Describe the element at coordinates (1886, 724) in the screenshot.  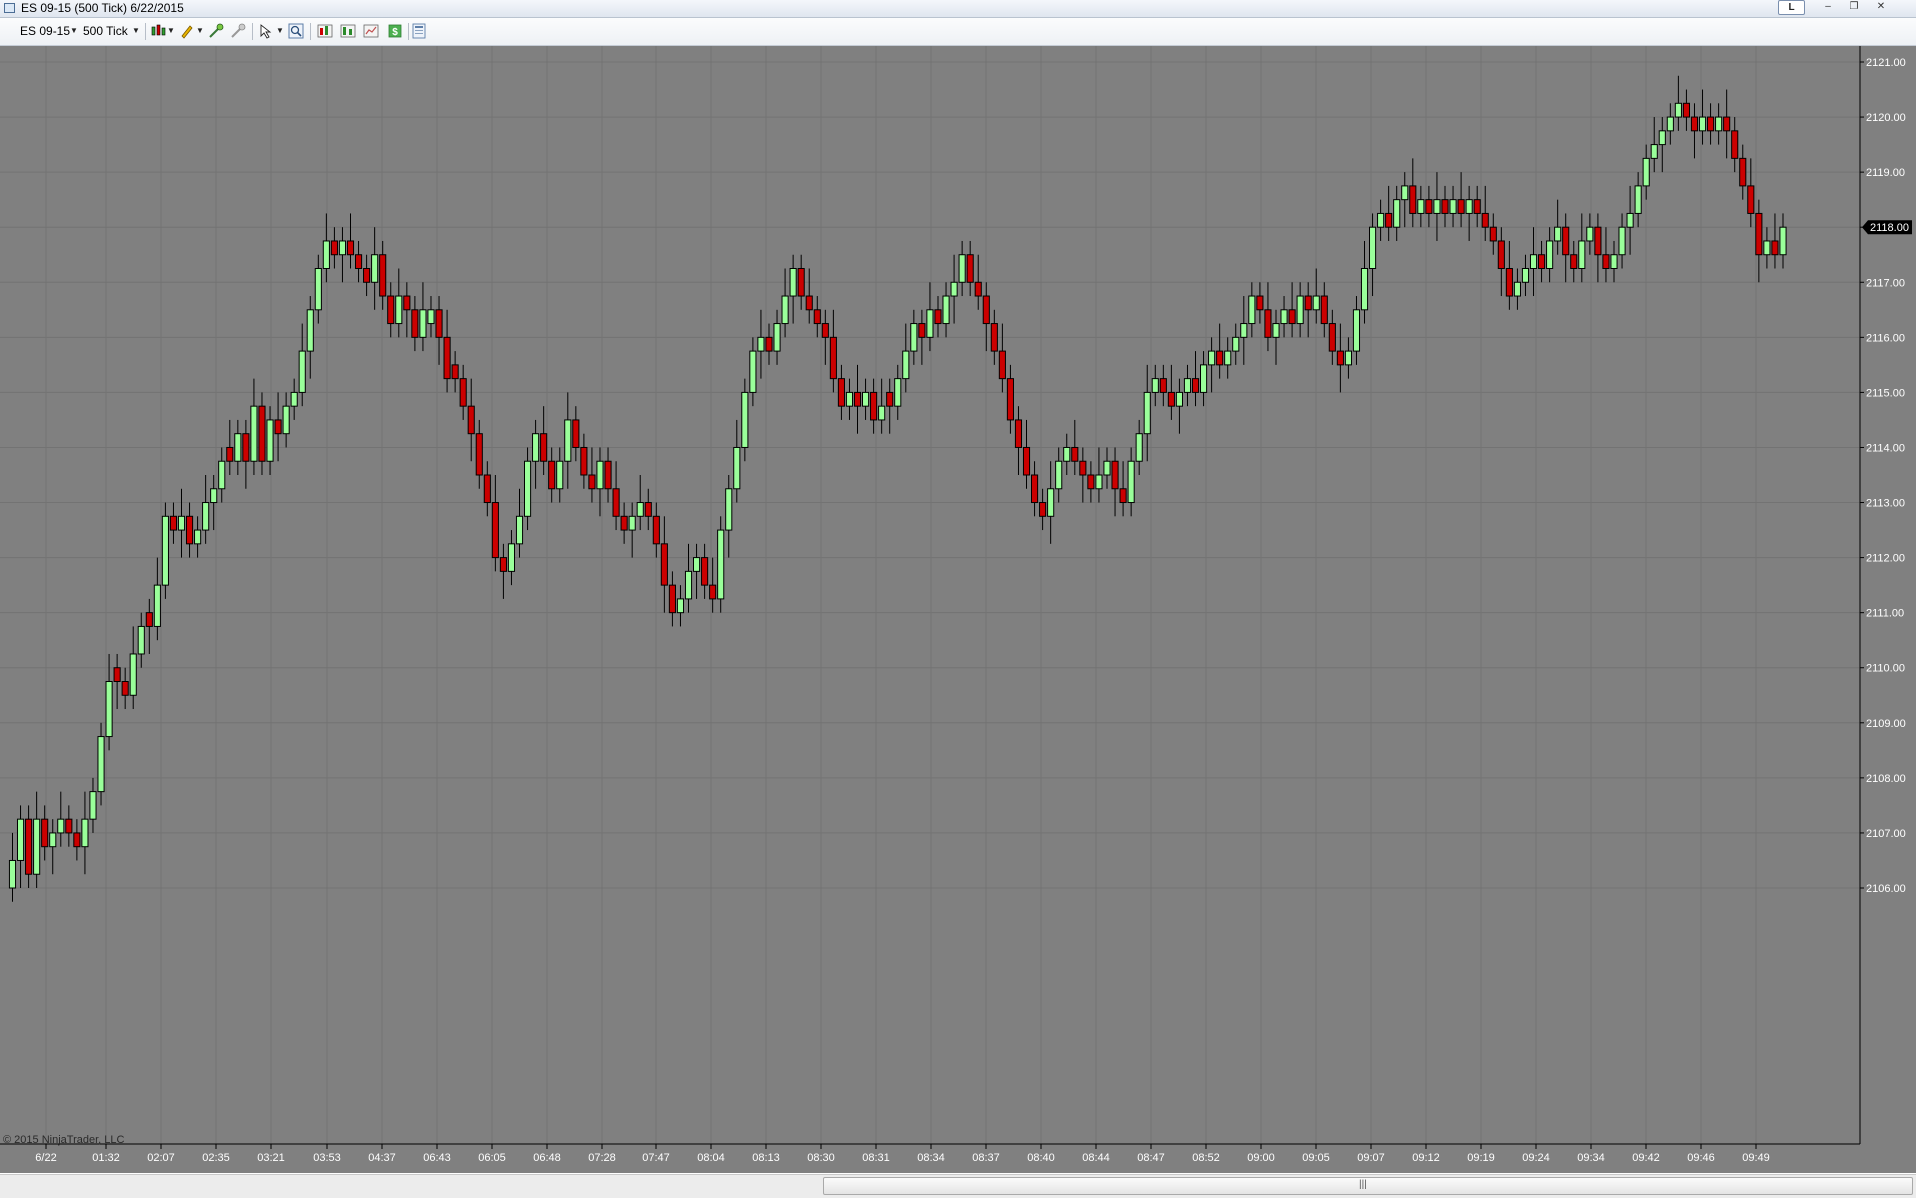
I see `y-axis-tick-label: 2109.00` at that location.